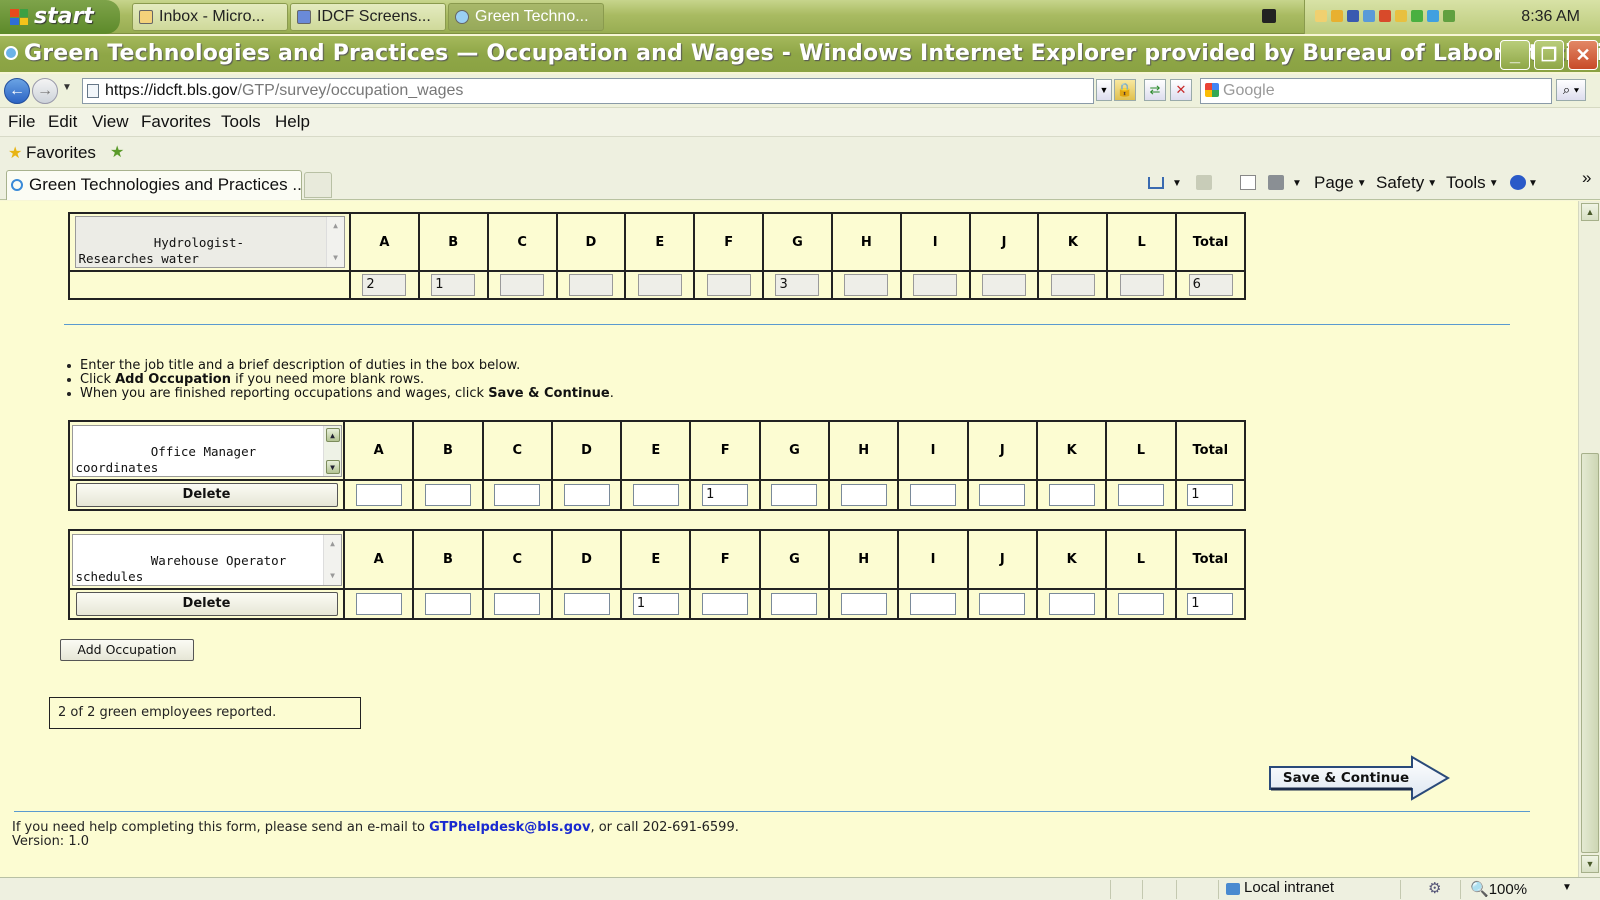 This screenshot has height=900, width=1600. I want to click on page-scrollbar: ▲ ▼, so click(1589, 539).